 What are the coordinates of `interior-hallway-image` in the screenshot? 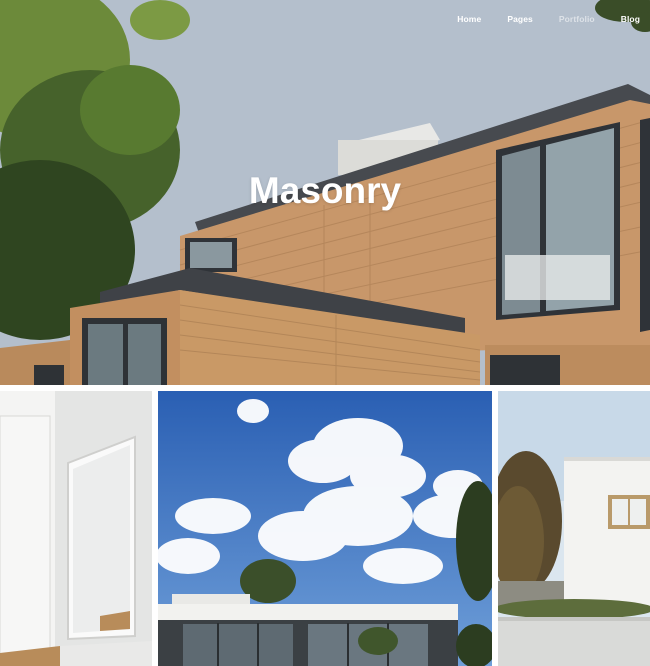 It's located at (76, 528).